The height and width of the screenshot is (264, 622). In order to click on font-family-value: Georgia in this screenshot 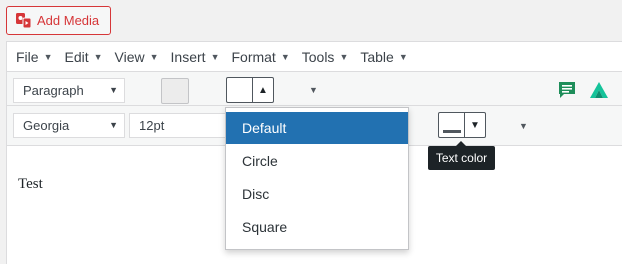, I will do `click(46, 125)`.